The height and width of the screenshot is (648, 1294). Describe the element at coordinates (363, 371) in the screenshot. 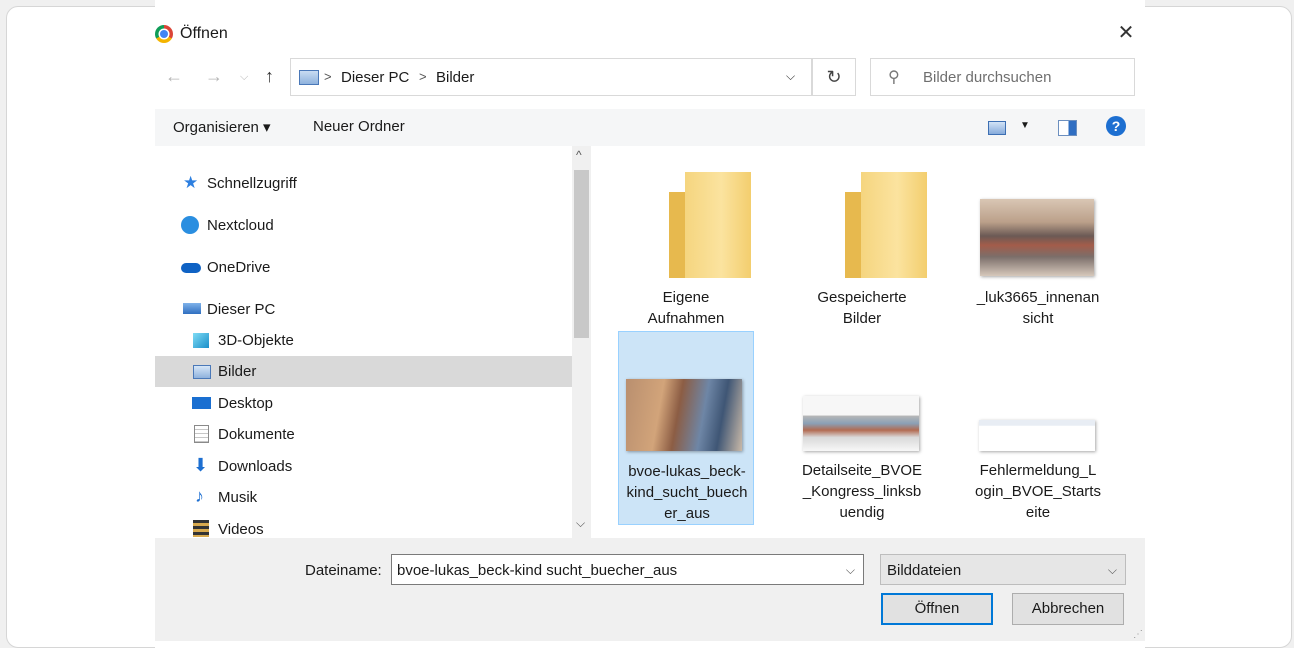

I see `sidebar-item-bilder: Bilder` at that location.